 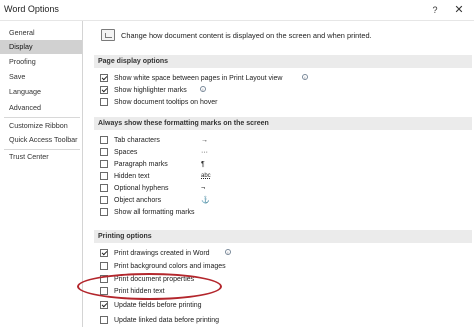 What do you see at coordinates (203, 188) in the screenshot?
I see `optional-hyphen-icon: ¬` at bounding box center [203, 188].